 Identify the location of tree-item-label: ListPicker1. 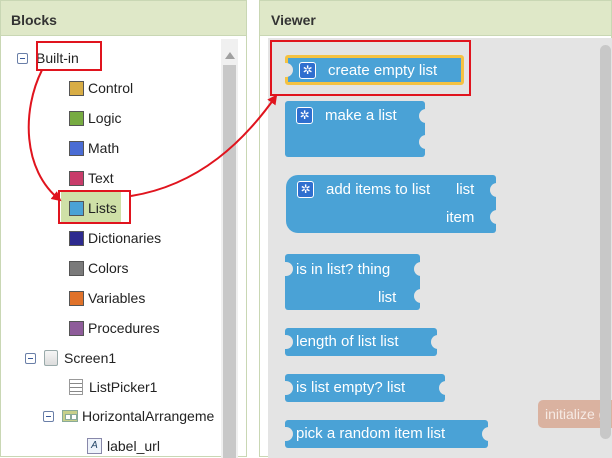
(123, 387).